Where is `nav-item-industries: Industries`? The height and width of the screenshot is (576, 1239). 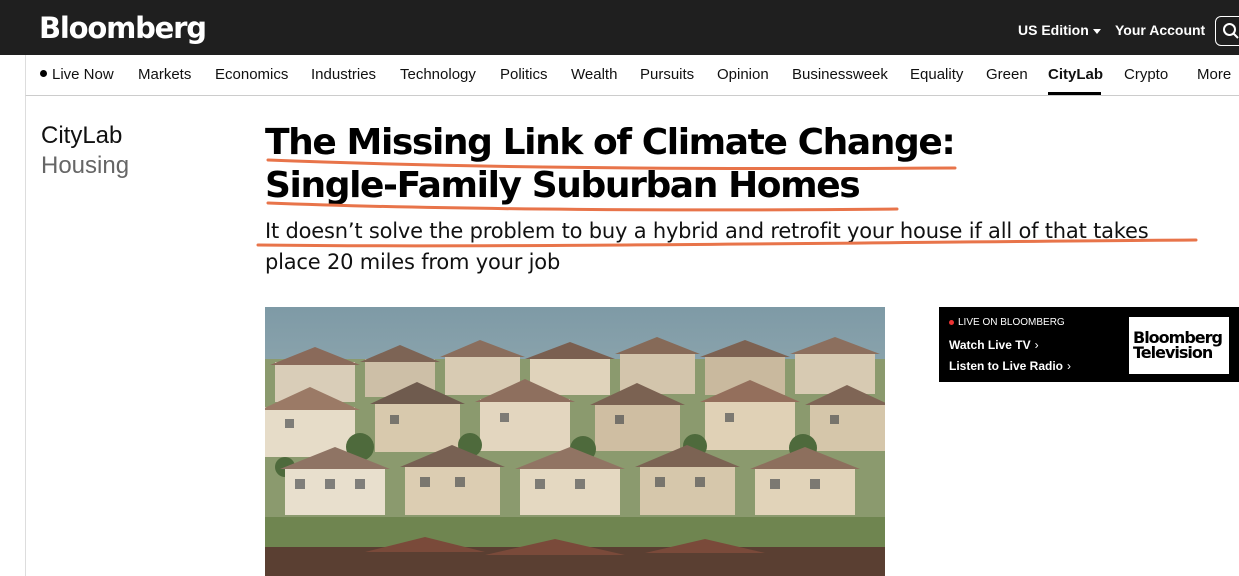
nav-item-industries: Industries is located at coordinates (343, 74).